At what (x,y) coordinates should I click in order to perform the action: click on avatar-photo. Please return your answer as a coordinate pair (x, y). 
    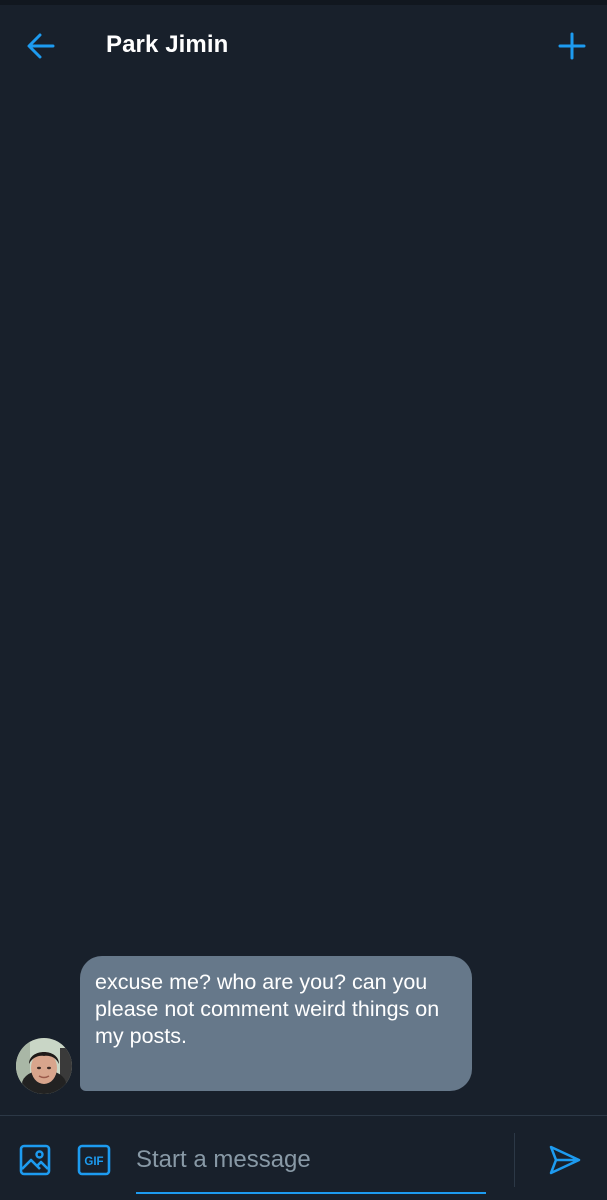
    Looking at the image, I should click on (44, 1066).